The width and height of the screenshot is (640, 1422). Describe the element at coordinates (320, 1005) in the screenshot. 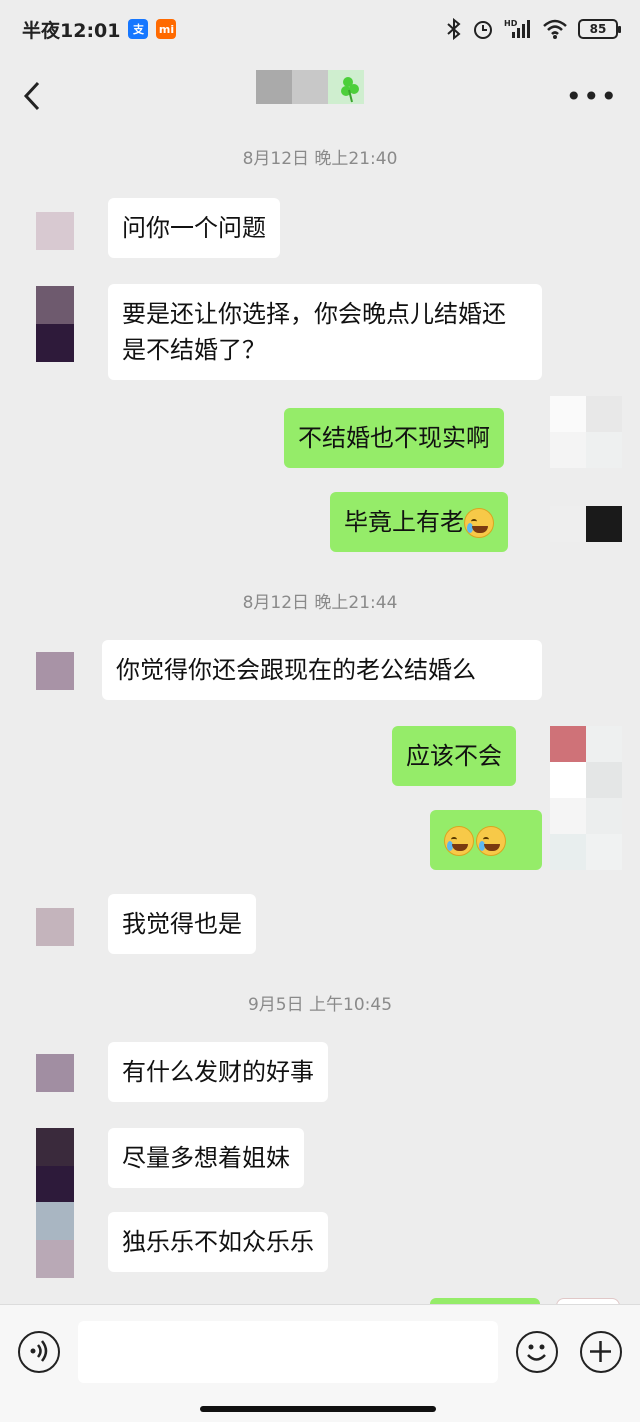

I see `timestamp: 9月5日 上午10:45` at that location.